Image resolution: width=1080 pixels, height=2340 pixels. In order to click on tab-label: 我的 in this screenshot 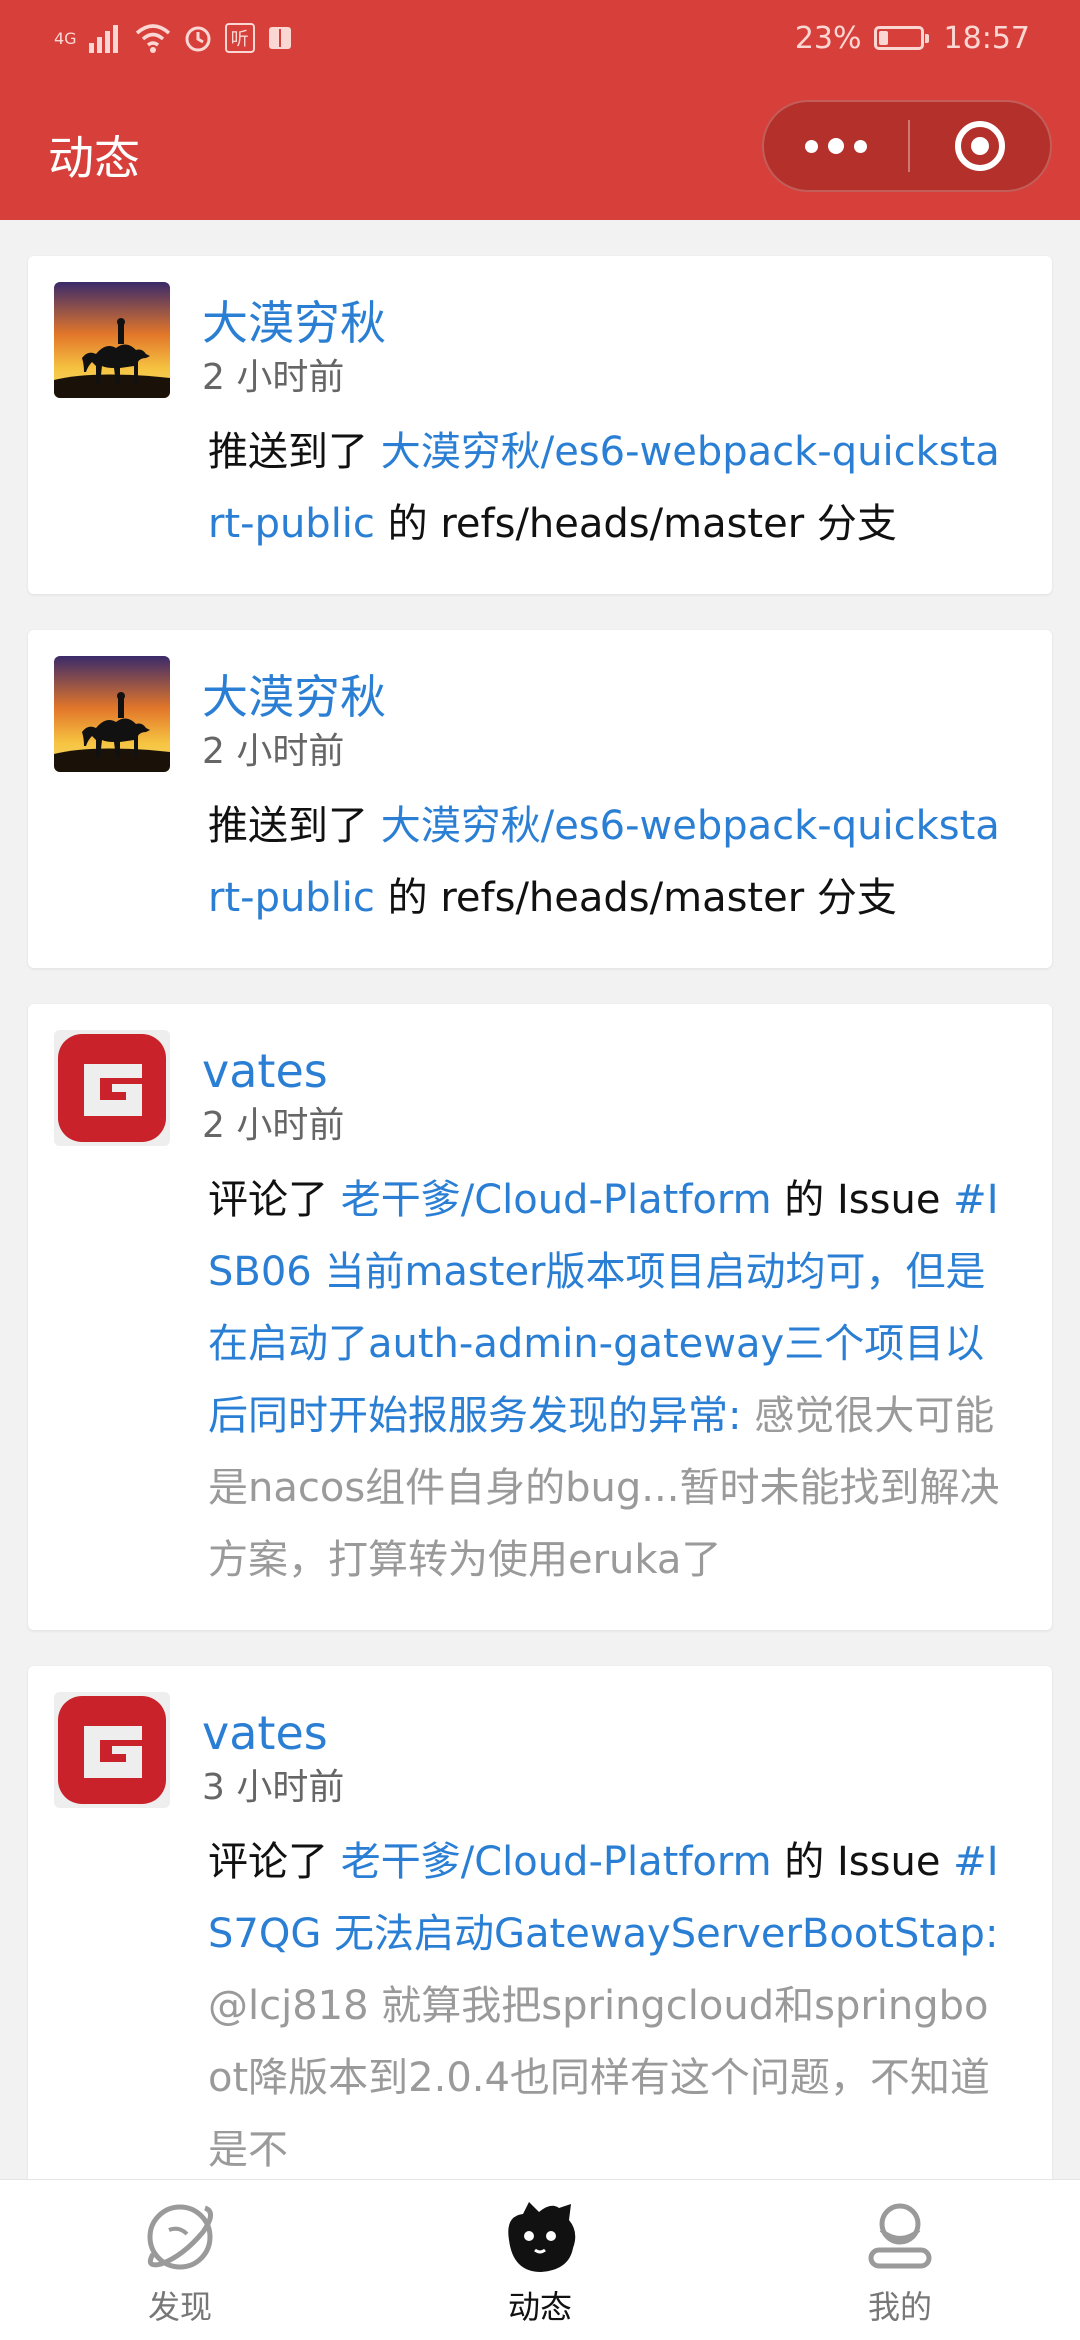, I will do `click(899, 2307)`.